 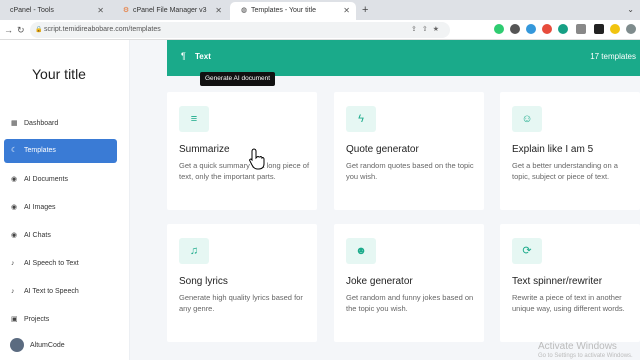 What do you see at coordinates (60, 151) in the screenshot?
I see `sidebar-item-templates: ☾ Templates` at bounding box center [60, 151].